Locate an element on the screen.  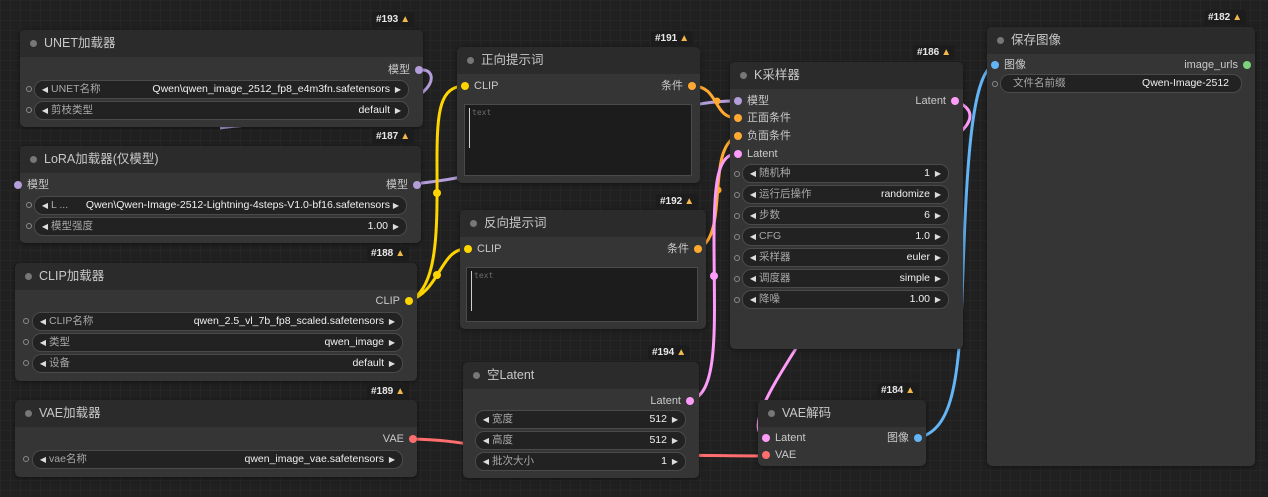
input-slot-negative: 负面条件 is located at coordinates (762, 136).